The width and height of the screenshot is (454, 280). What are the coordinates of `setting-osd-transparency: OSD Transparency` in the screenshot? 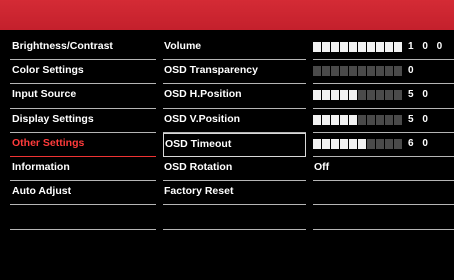 It's located at (234, 72).